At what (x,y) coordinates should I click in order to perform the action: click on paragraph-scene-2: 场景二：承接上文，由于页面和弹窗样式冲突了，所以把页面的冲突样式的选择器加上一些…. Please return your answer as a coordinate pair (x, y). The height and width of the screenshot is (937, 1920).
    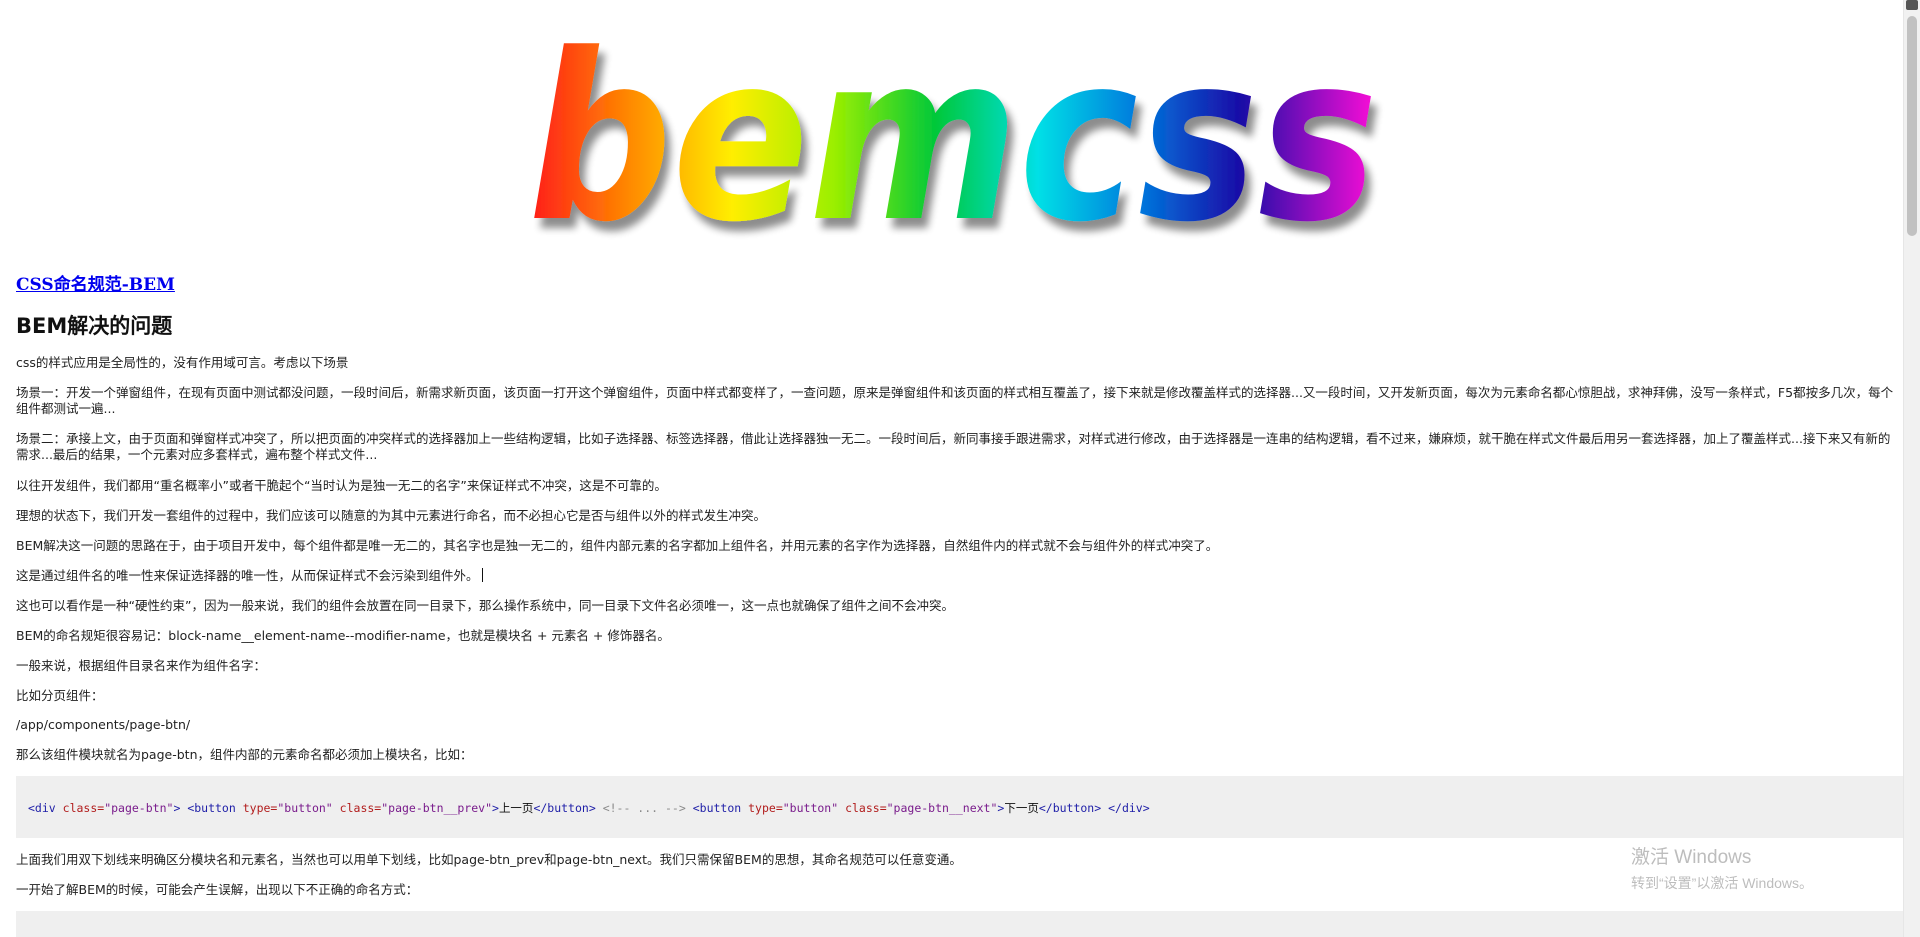
    Looking at the image, I should click on (953, 446).